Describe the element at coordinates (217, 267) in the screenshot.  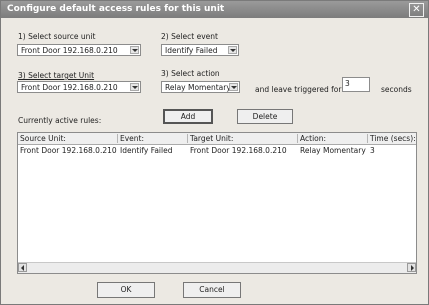
I see `horizontal-scrollbar` at that location.